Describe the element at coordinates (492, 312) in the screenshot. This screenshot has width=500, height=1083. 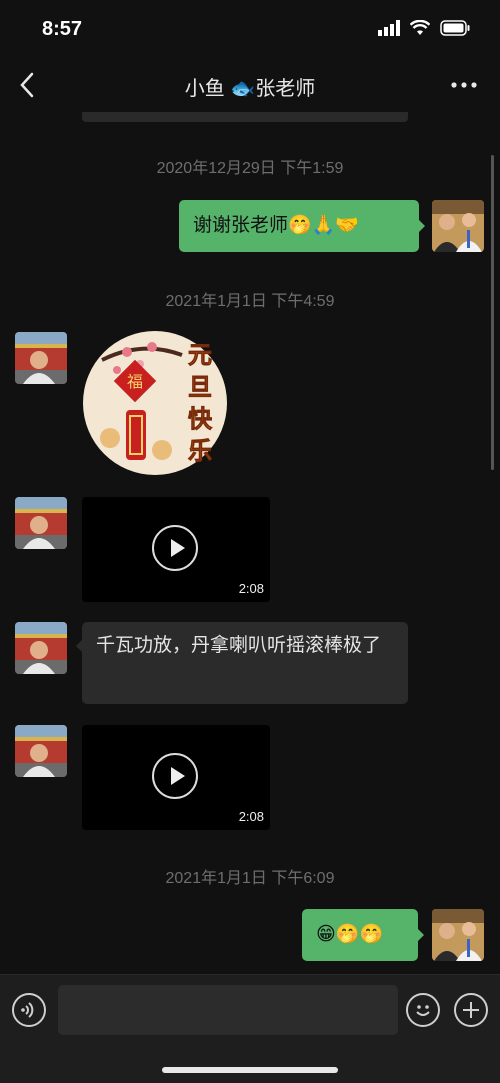
I see `scrollbar` at that location.